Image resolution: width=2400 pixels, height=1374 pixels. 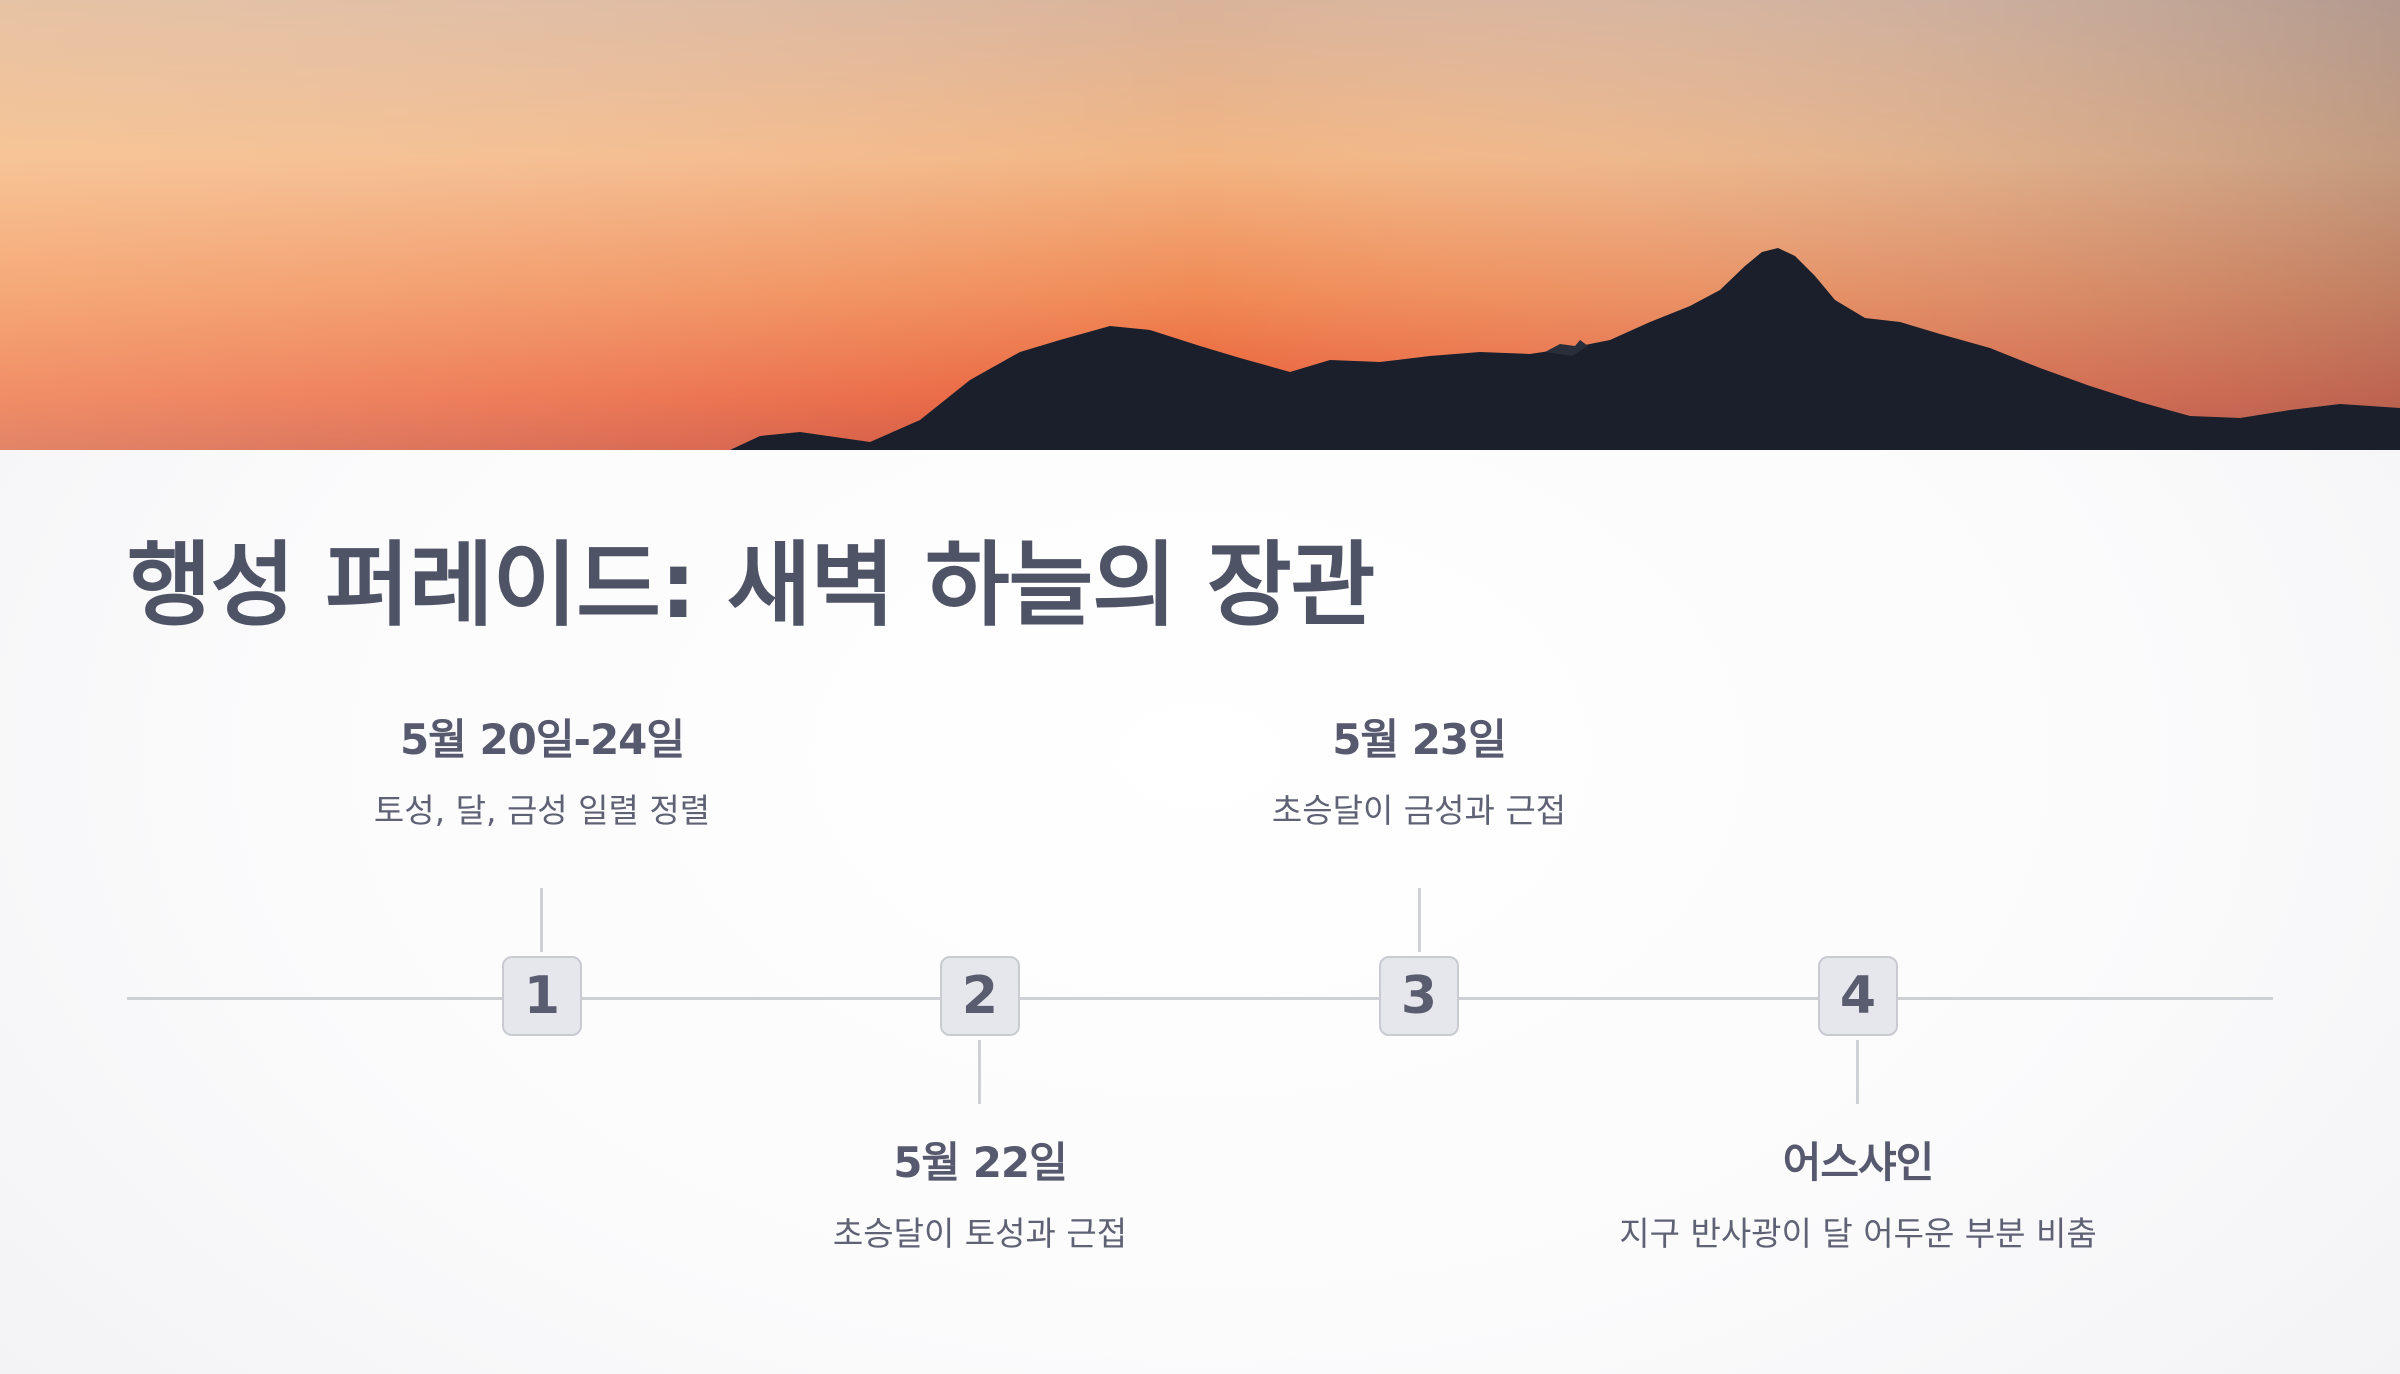 I want to click on timeline-marker-3: 3, so click(x=1419, y=996).